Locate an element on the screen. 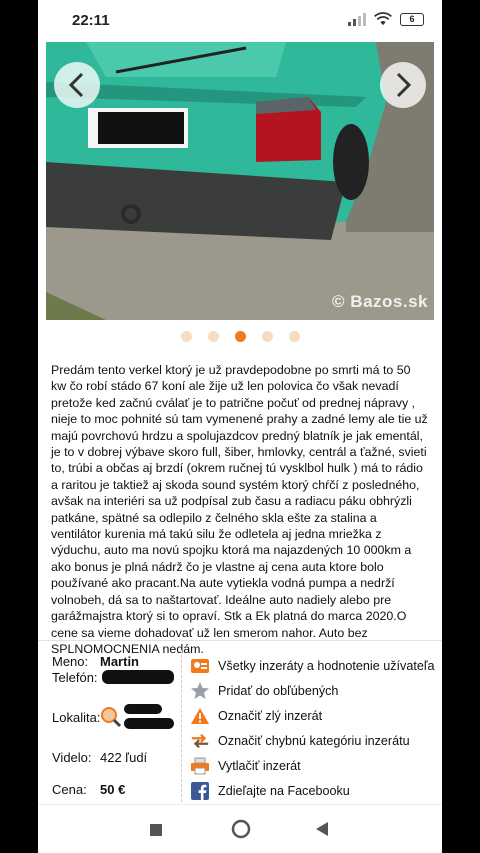  previous-photo-button is located at coordinates (77, 85).